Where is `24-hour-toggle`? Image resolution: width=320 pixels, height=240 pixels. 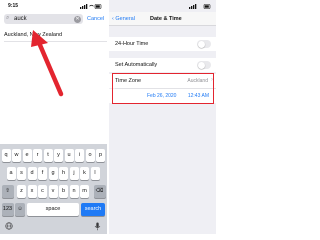 24-hour-toggle is located at coordinates (204, 44).